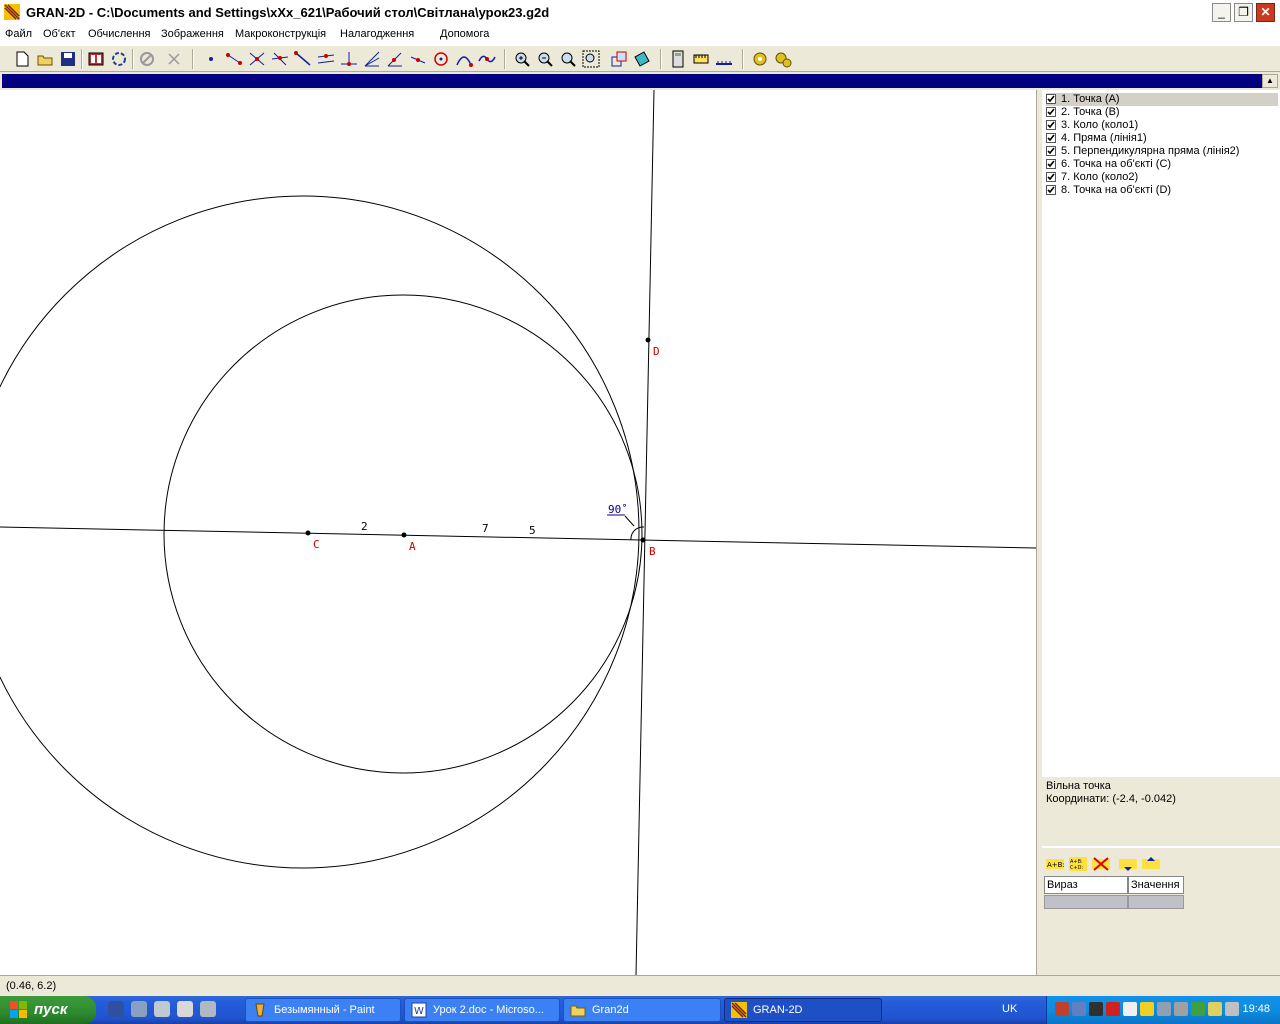 The height and width of the screenshot is (1024, 1280). Describe the element at coordinates (545, 59) in the screenshot. I see `zoom-out-icon` at that location.